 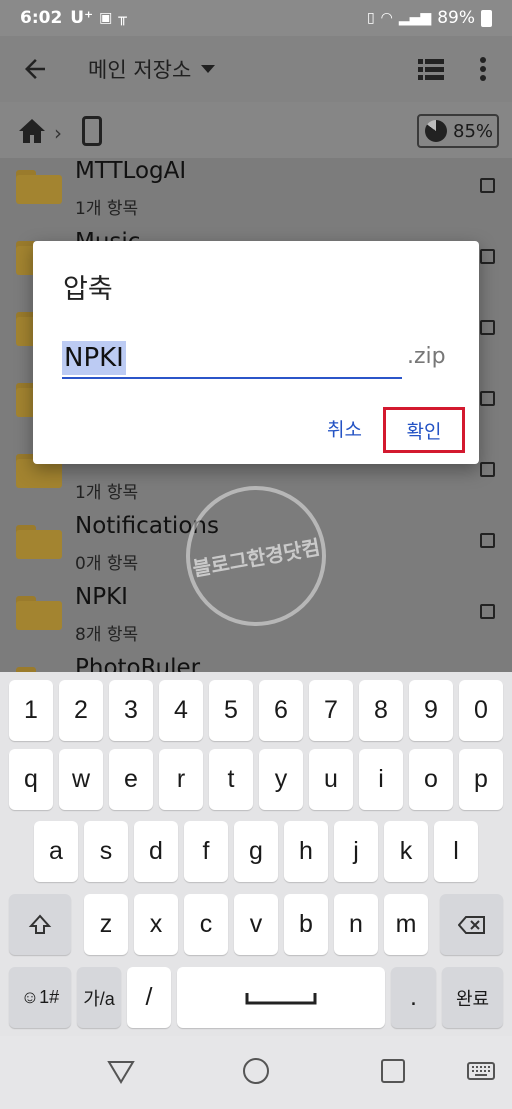 What do you see at coordinates (156, 924) in the screenshot?
I see `key-x: x` at bounding box center [156, 924].